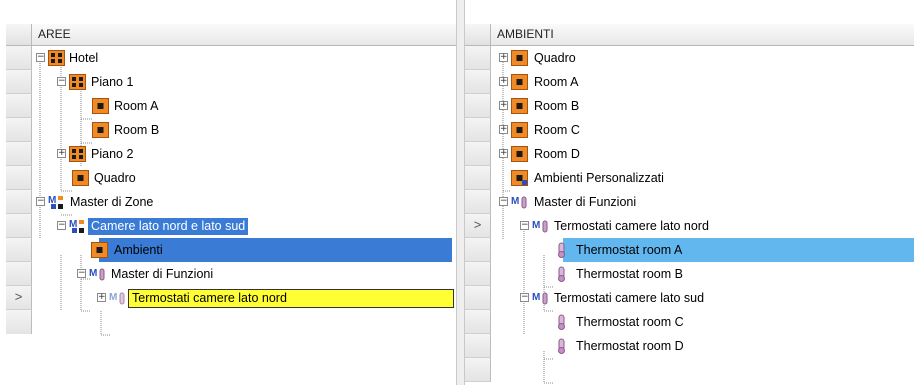 The image size is (914, 385). Describe the element at coordinates (702, 35) in the screenshot. I see `ambienti-column-header: AMBIENTI` at that location.